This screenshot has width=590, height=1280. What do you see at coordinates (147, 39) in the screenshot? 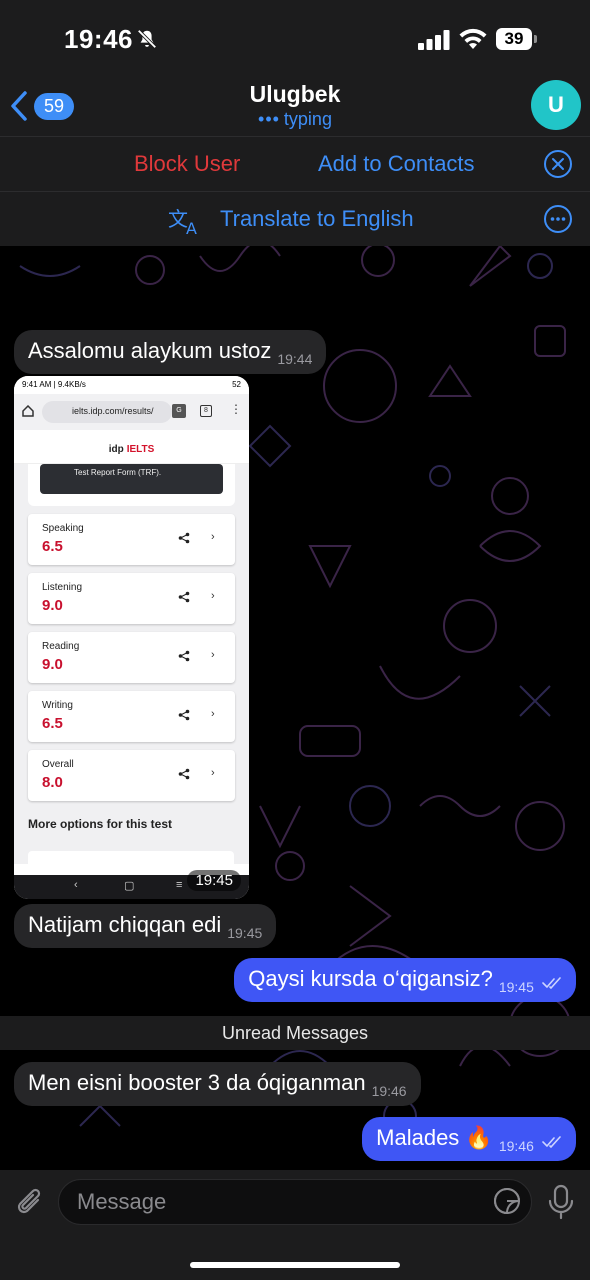
I see `bell-slash-icon` at bounding box center [147, 39].